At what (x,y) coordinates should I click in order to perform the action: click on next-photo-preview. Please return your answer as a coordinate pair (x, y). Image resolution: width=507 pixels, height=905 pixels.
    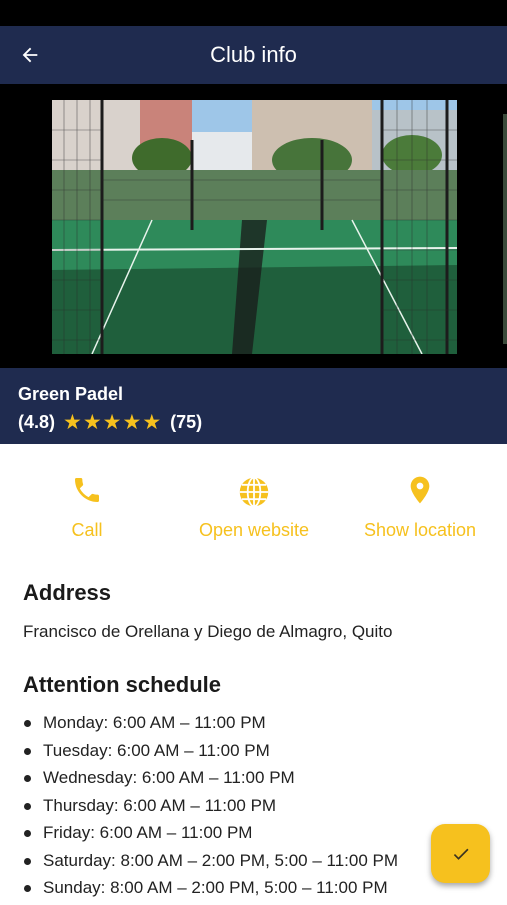
    Looking at the image, I should click on (505, 229).